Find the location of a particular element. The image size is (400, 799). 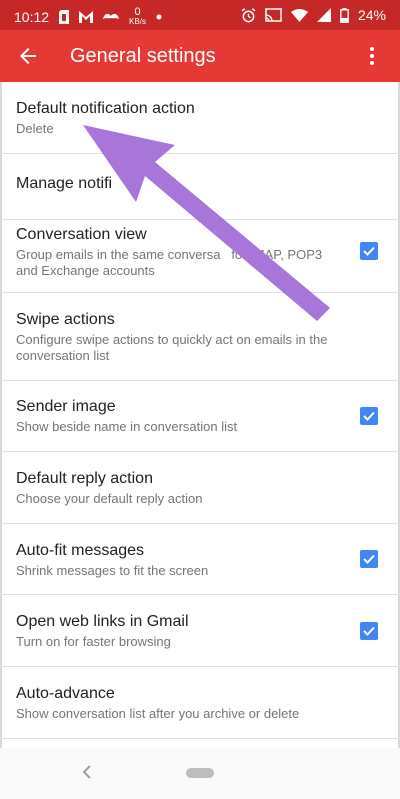

system-navigation-bar is located at coordinates (200, 773).